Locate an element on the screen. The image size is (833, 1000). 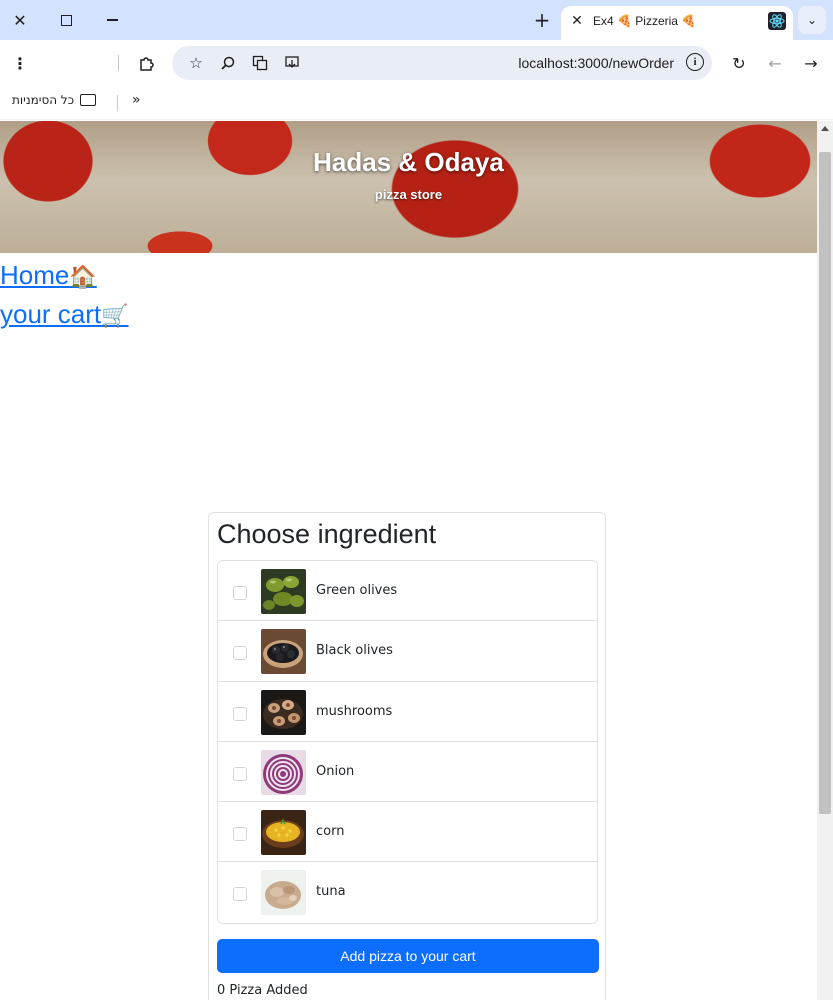
tab-title: Ex4 🍕 Pizzeria 🍕 is located at coordinates (645, 21).